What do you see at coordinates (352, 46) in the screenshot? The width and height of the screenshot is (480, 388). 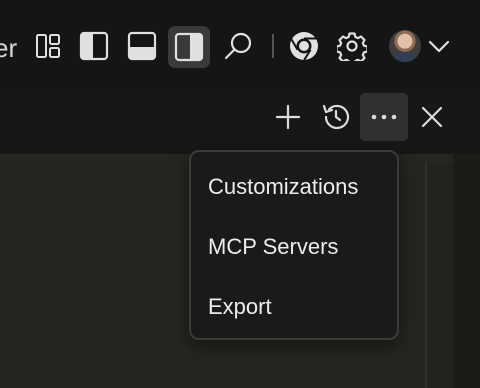 I see `settings-gear-icon` at bounding box center [352, 46].